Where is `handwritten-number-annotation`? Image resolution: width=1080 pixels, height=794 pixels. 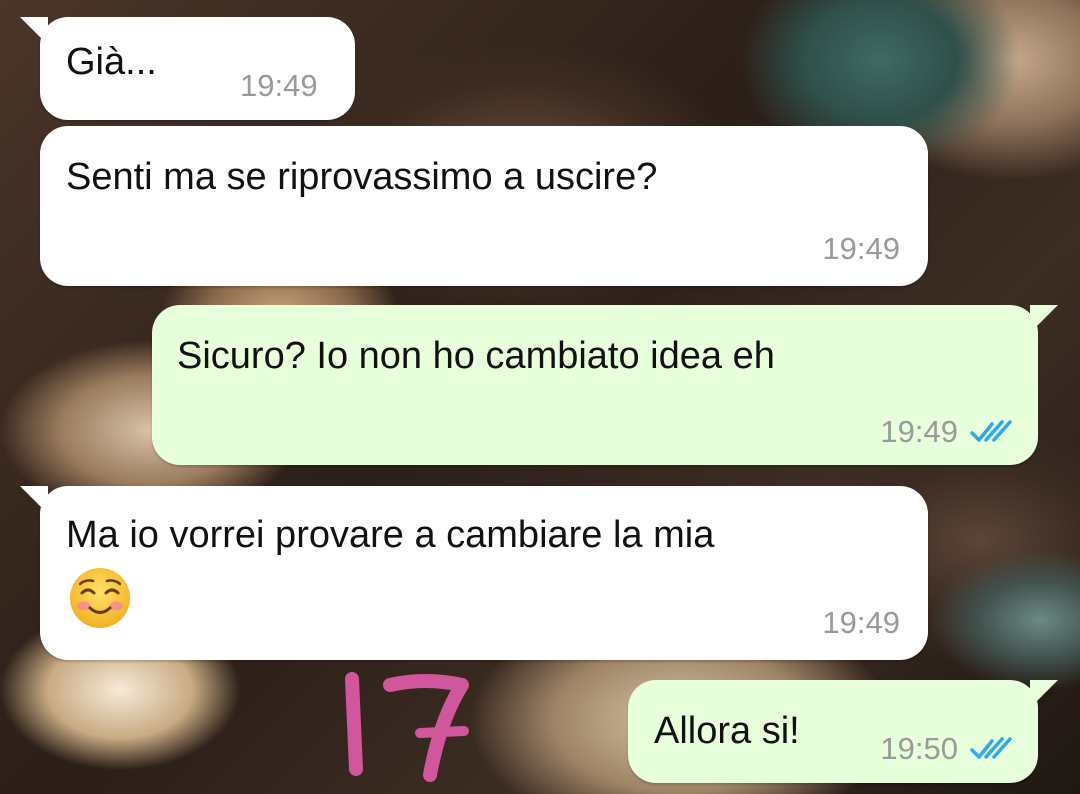
handwritten-number-annotation is located at coordinates (407, 727).